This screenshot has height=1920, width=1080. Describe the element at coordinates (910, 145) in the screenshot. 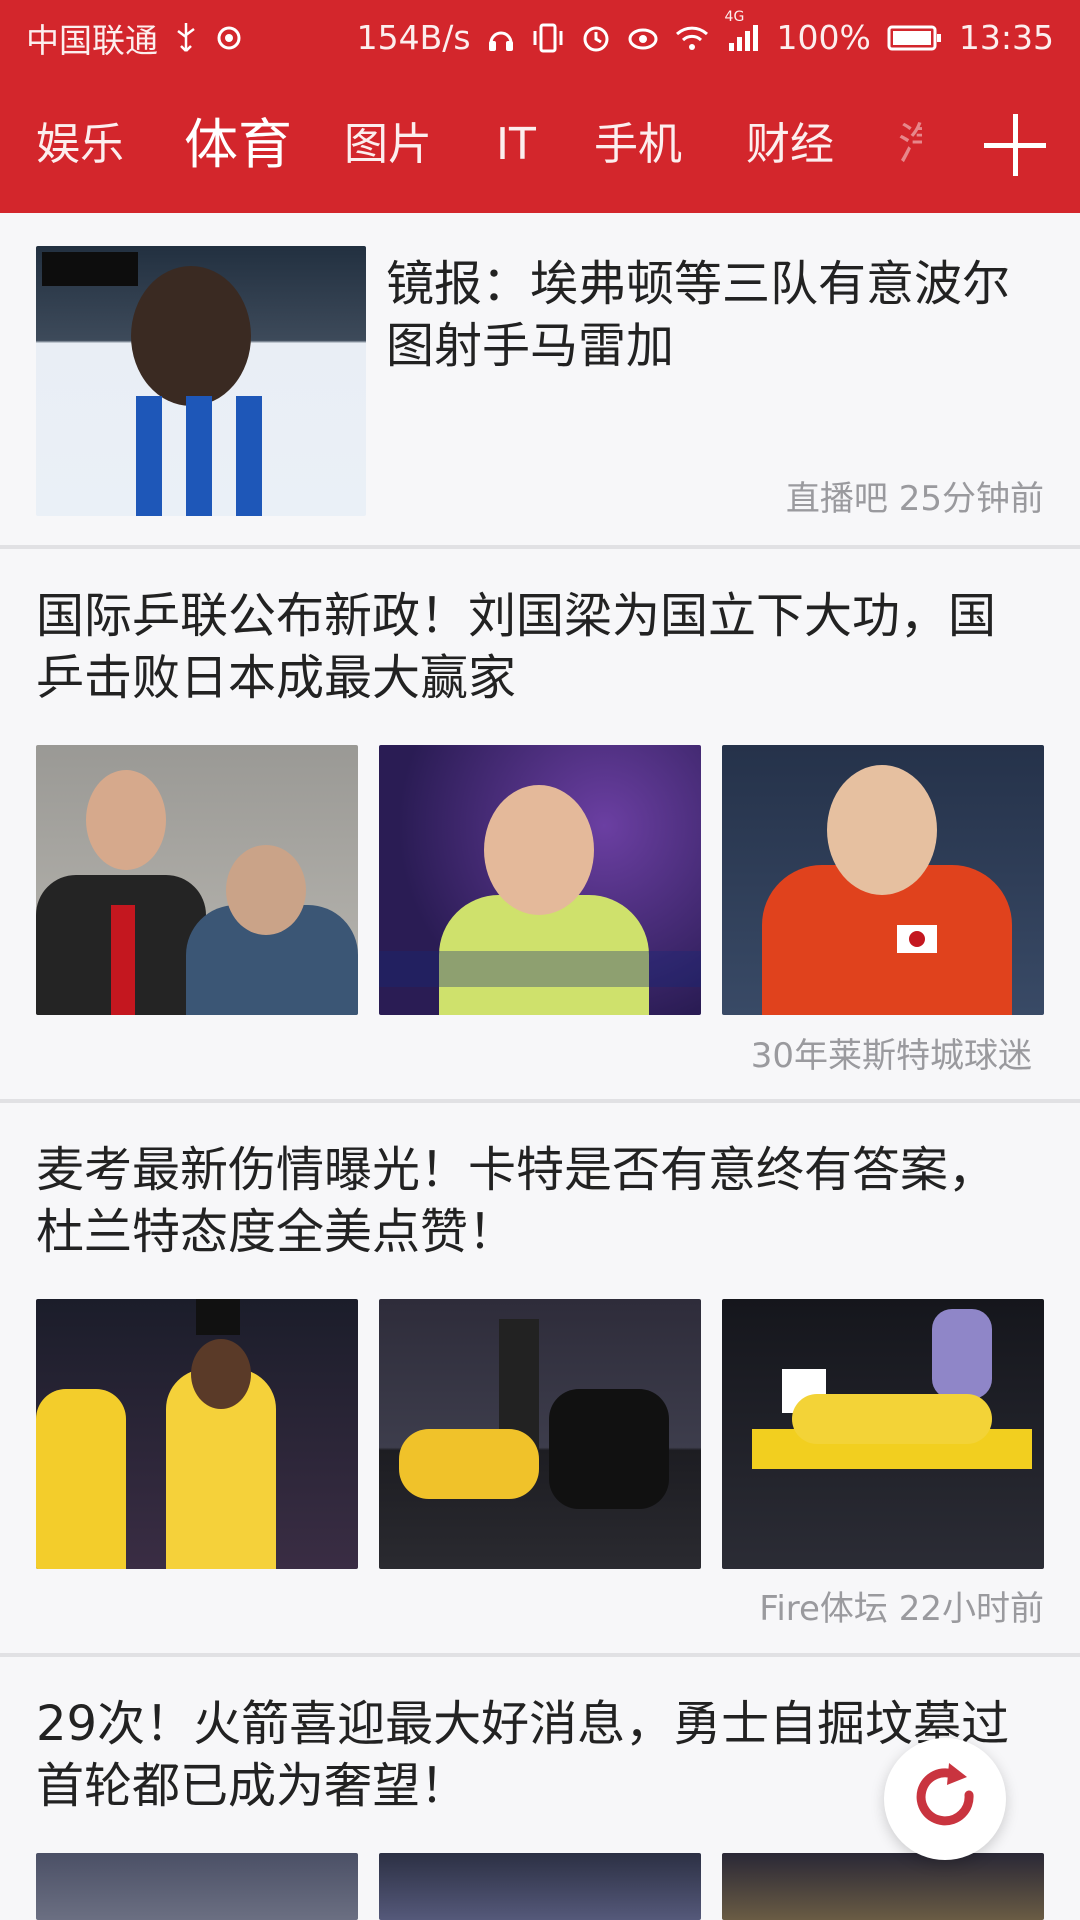

I see `tab-autos: 汽` at that location.